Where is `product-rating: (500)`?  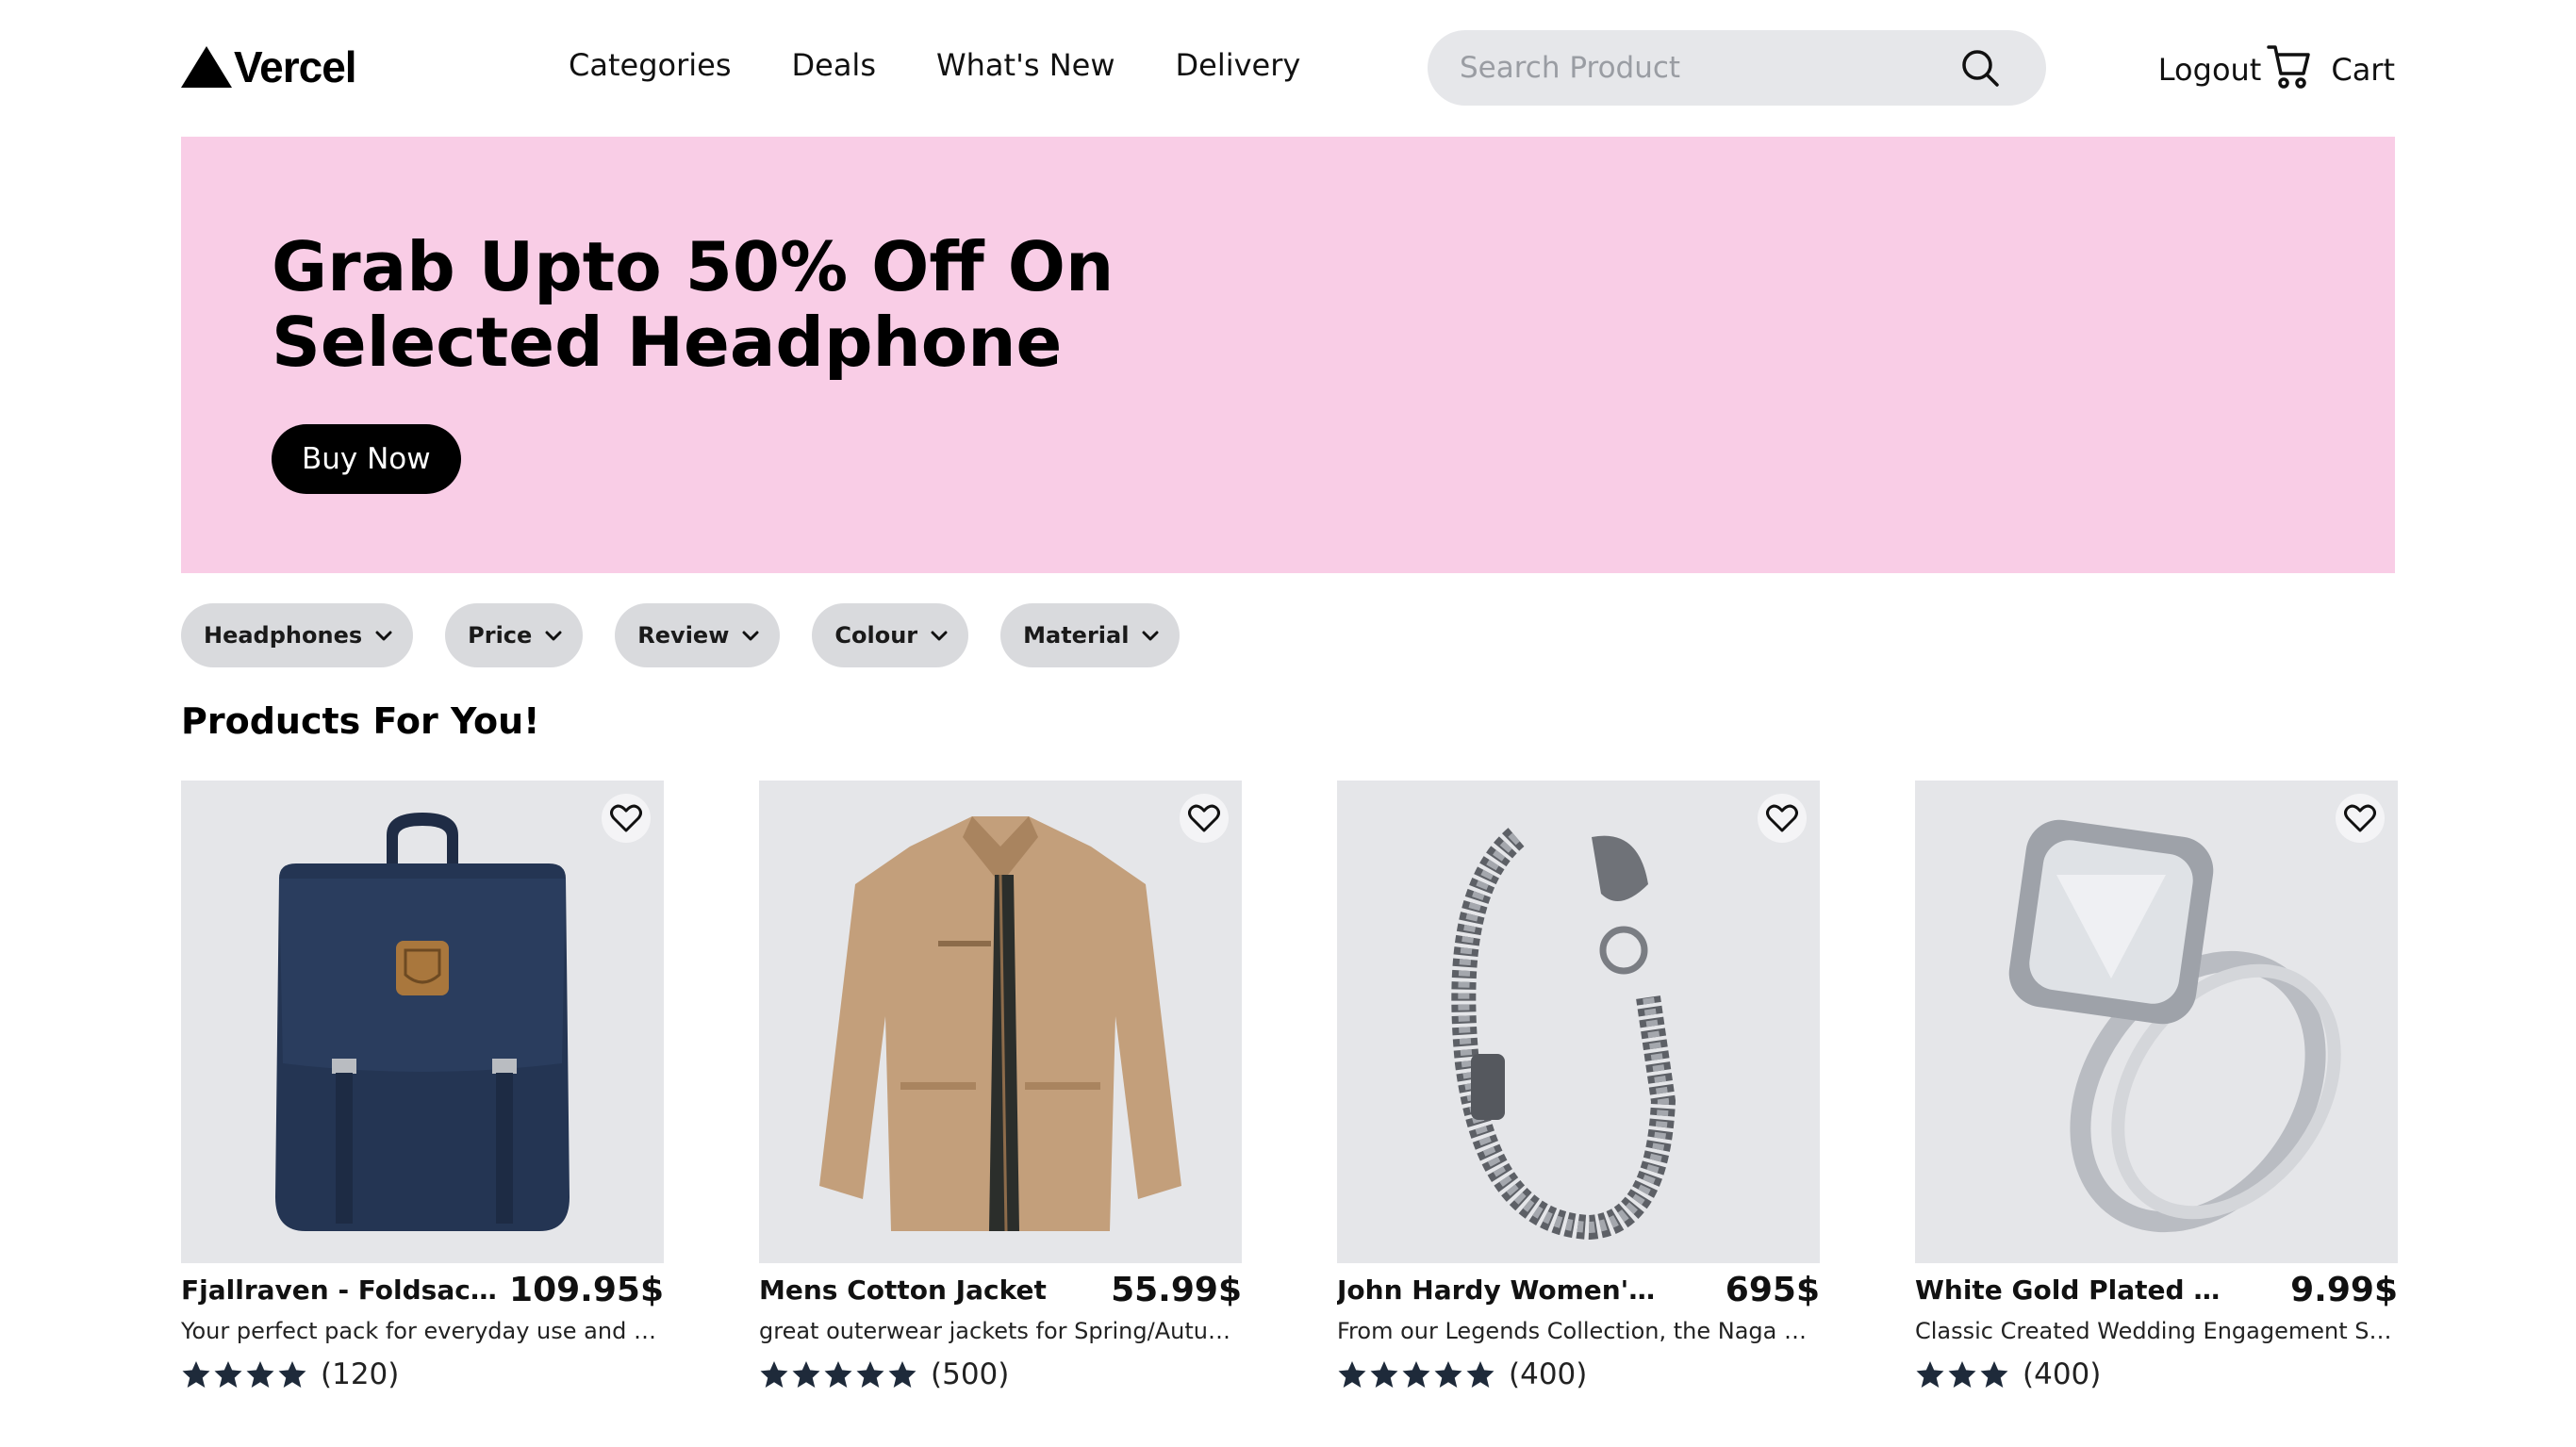
product-rating: (500) is located at coordinates (1000, 1374).